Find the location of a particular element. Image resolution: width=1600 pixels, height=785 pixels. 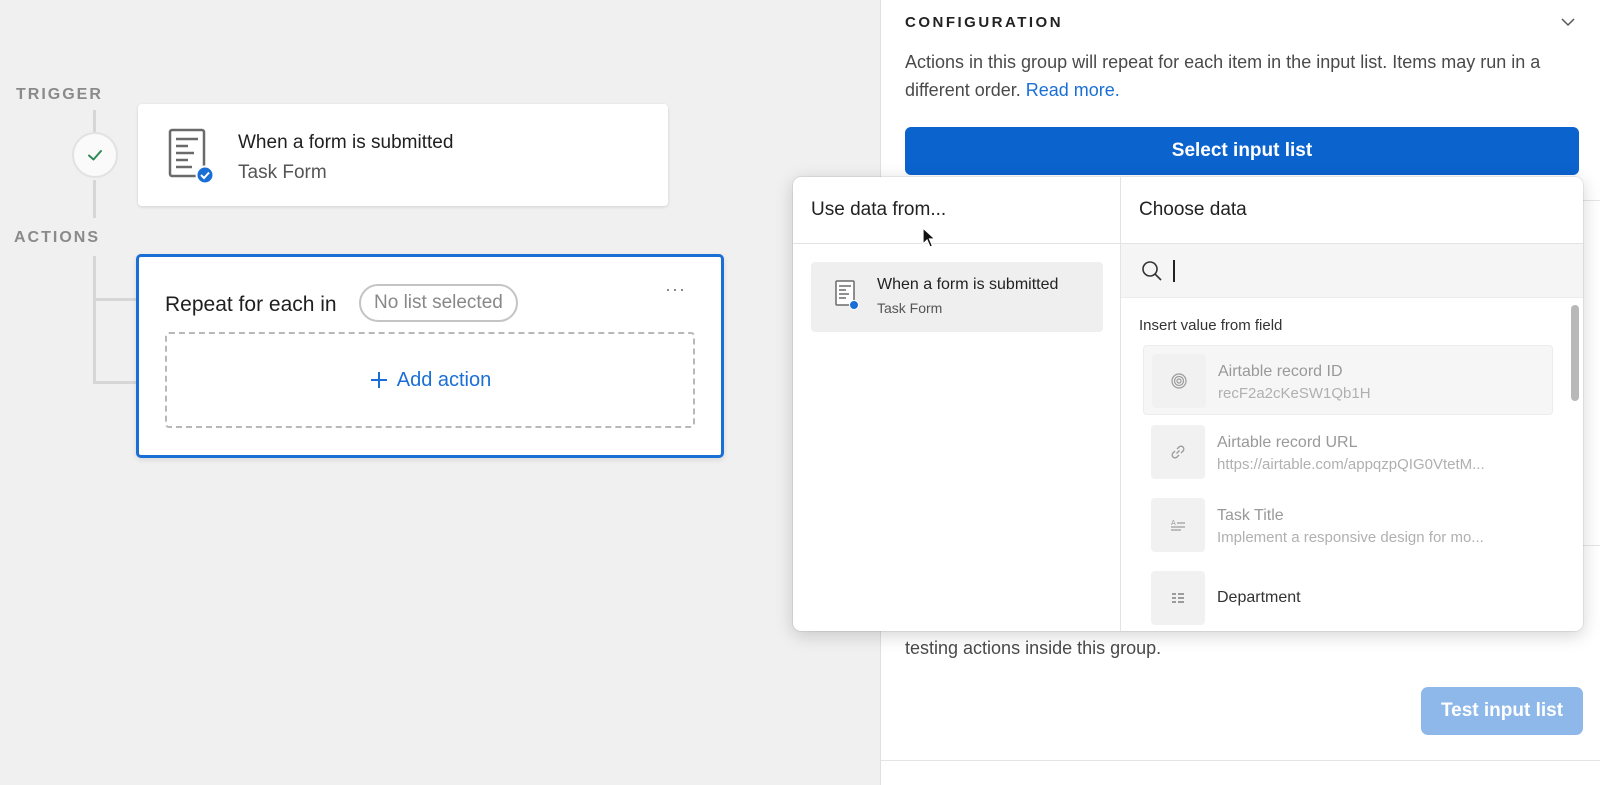

field-name: Airtable record URL is located at coordinates (1287, 442).